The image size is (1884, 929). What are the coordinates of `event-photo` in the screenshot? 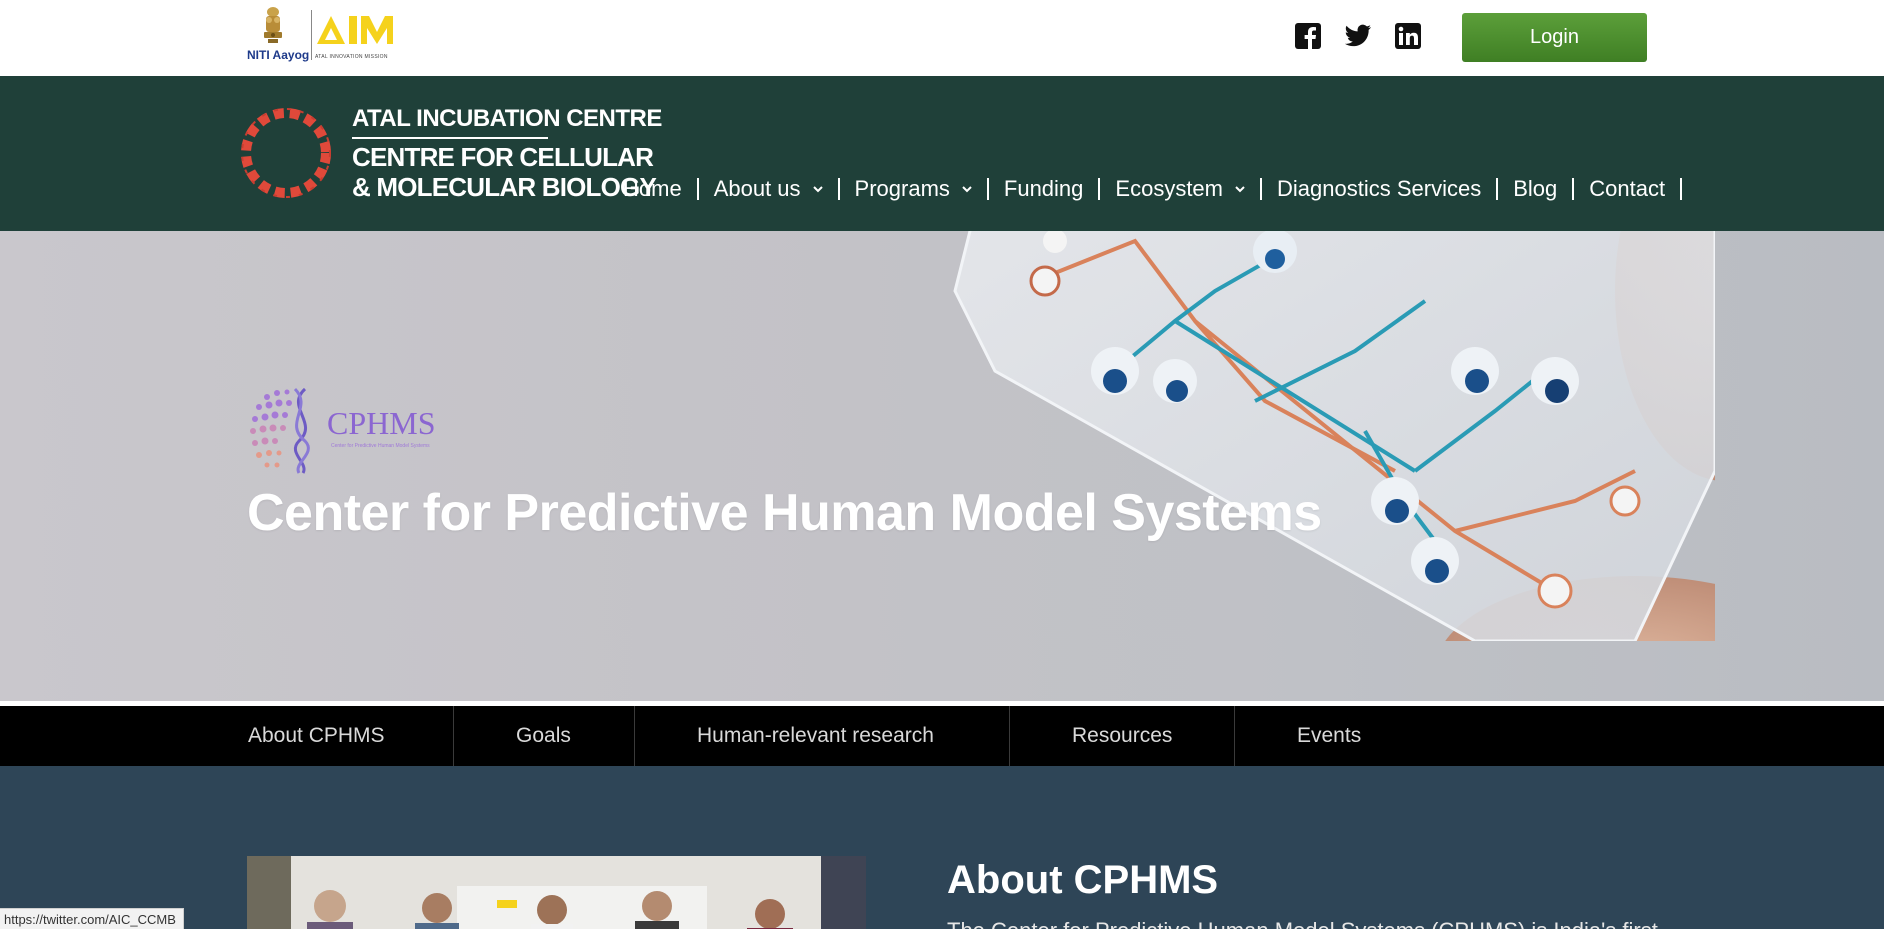 It's located at (556, 892).